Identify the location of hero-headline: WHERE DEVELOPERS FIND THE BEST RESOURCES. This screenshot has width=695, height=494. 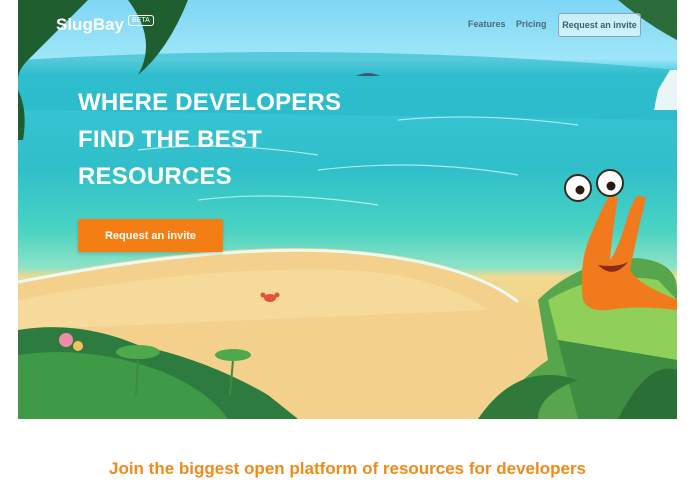
(209, 139).